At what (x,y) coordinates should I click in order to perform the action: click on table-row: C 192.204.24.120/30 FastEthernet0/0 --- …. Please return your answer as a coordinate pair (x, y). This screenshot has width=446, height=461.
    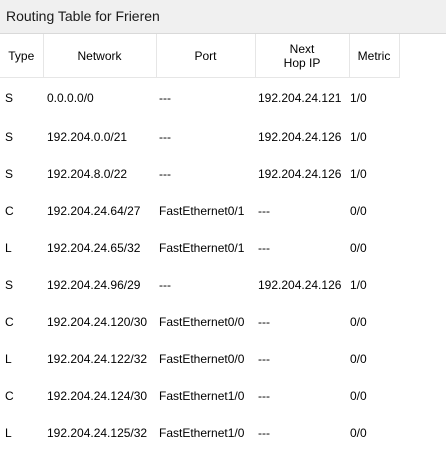
    Looking at the image, I should click on (199, 321).